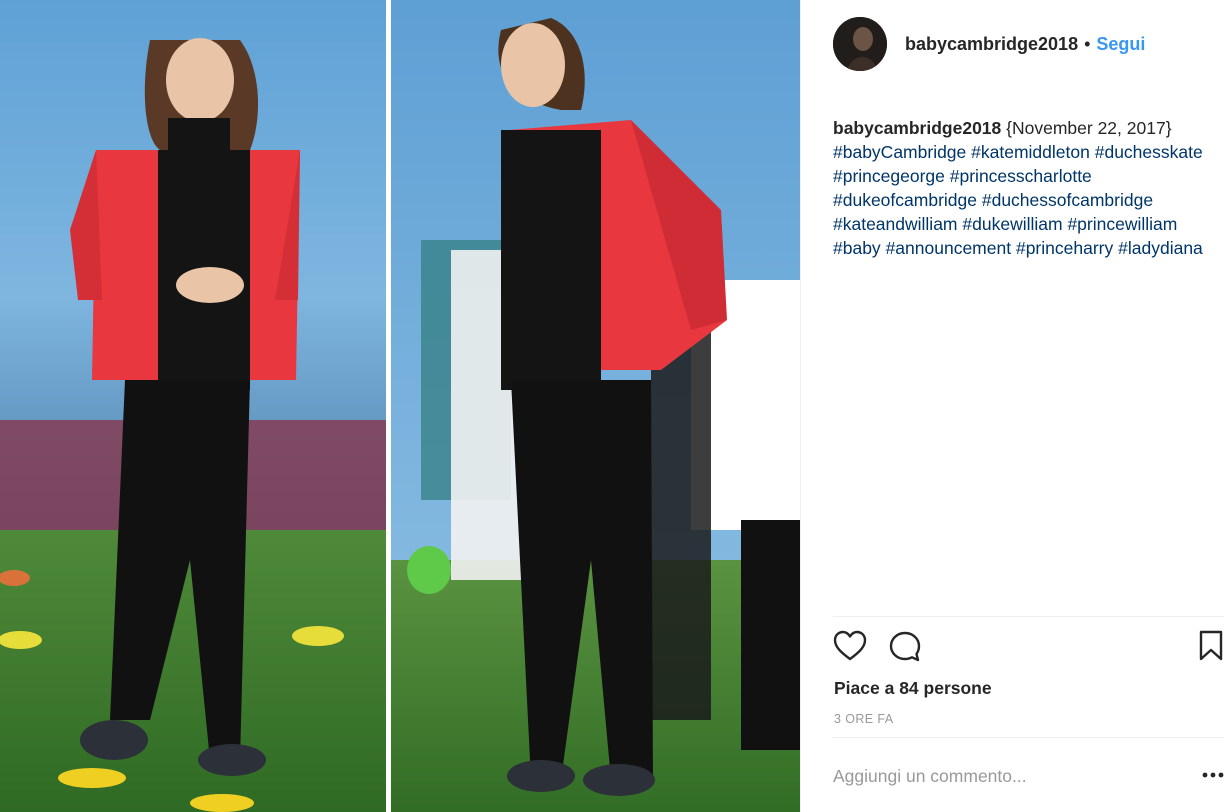 The image size is (1224, 812). What do you see at coordinates (860, 44) in the screenshot?
I see `avatar` at bounding box center [860, 44].